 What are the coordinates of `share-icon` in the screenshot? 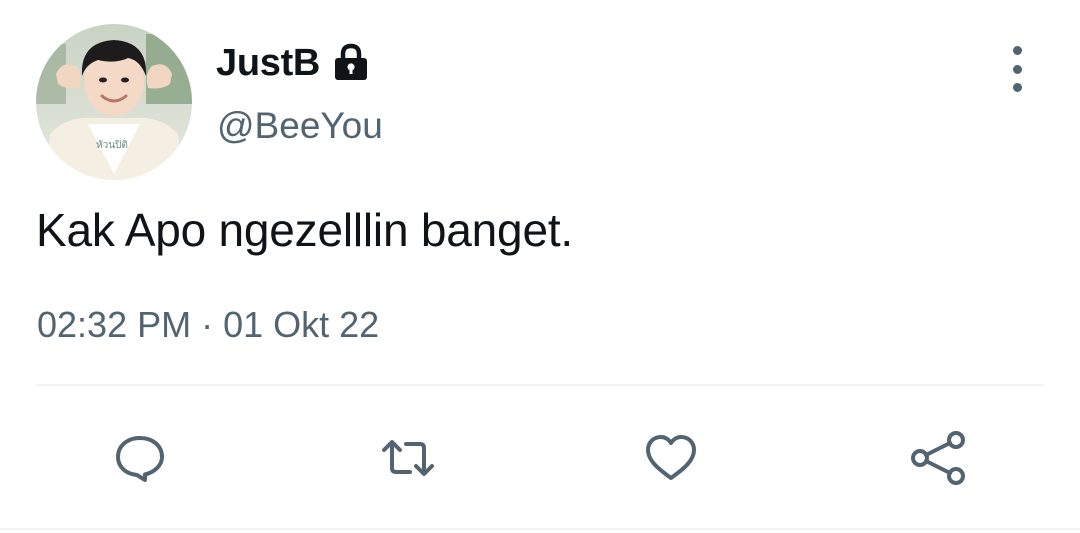 It's located at (938, 458).